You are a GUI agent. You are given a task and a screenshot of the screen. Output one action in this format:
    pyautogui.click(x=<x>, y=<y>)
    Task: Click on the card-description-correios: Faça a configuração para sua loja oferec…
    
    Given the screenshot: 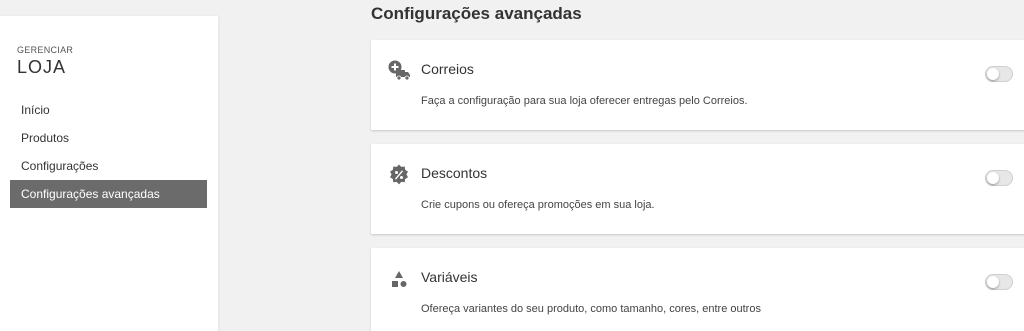 What is the action you would take?
    pyautogui.click(x=584, y=101)
    